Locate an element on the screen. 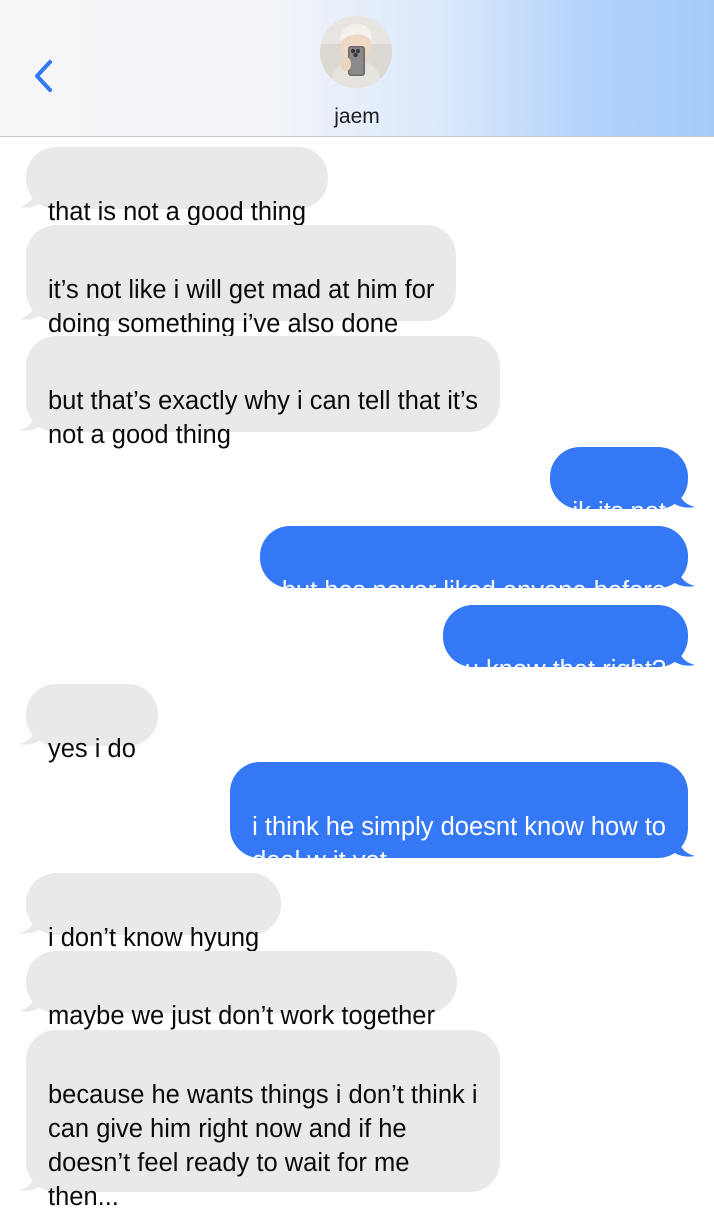  message-text: i don’t know hyung is located at coordinates (154, 938).